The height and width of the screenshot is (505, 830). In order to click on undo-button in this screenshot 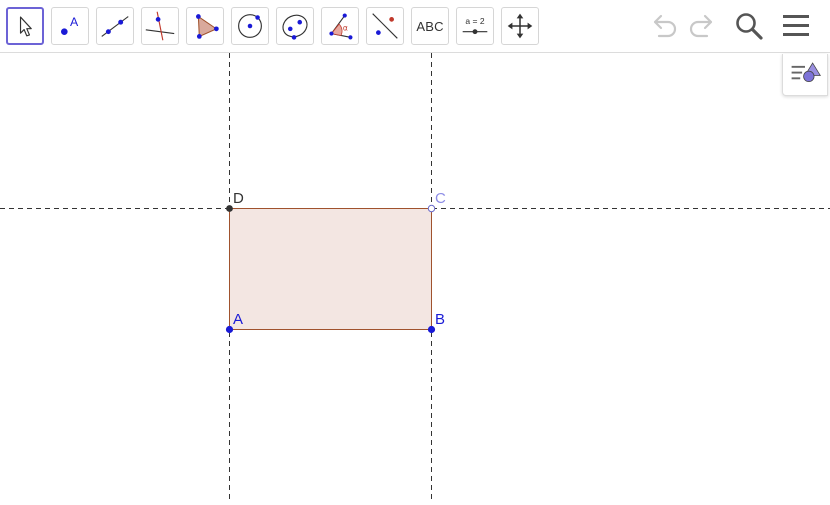, I will do `click(664, 26)`.